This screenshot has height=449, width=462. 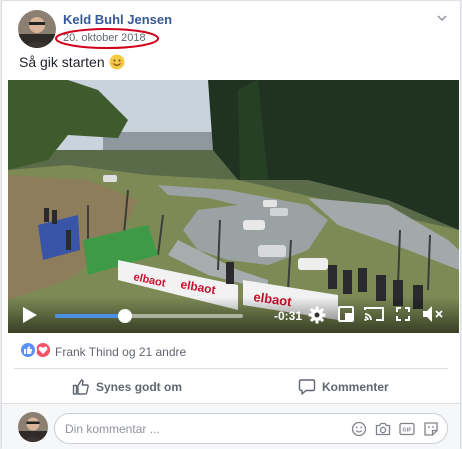 What do you see at coordinates (37, 29) in the screenshot?
I see `author-avatar` at bounding box center [37, 29].